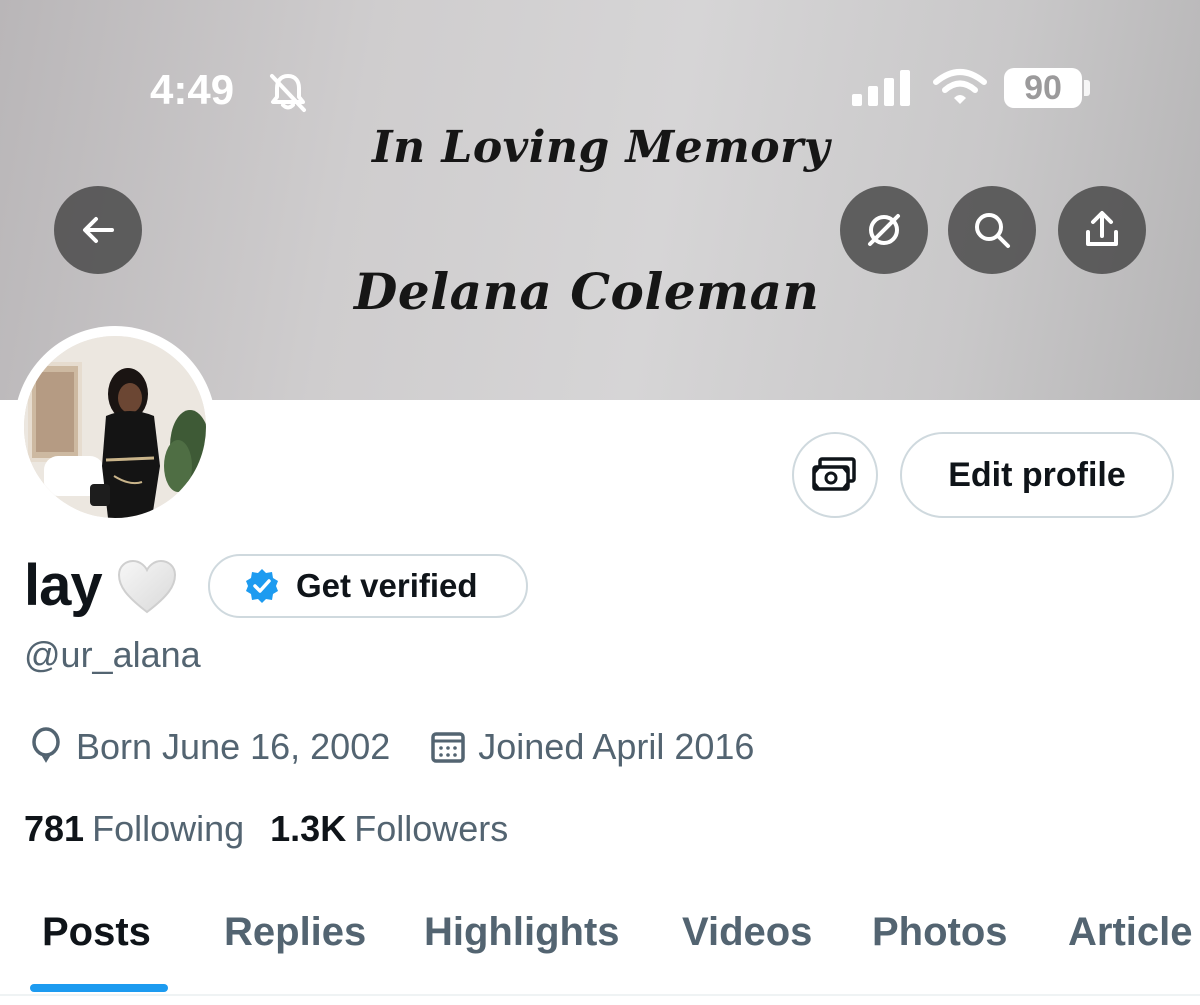  What do you see at coordinates (262, 586) in the screenshot?
I see `verified-badge-icon` at bounding box center [262, 586].